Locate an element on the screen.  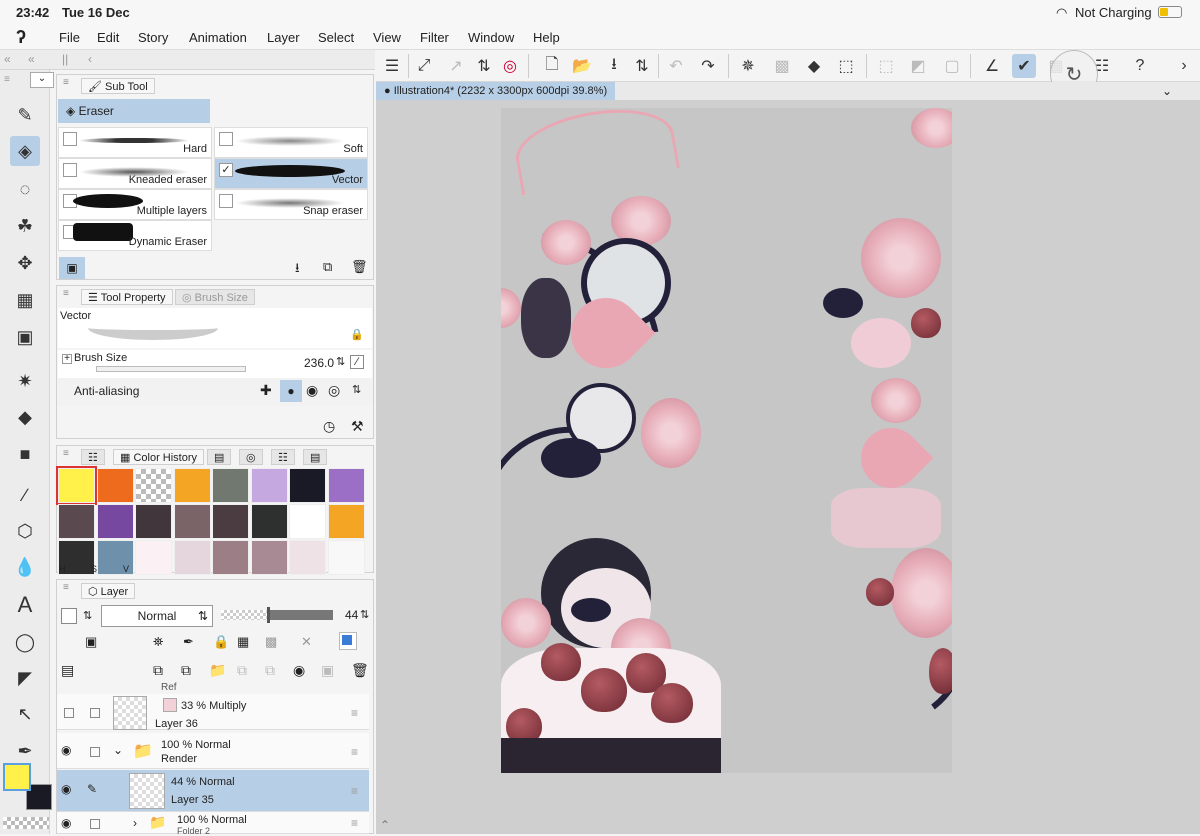
visibility-checkbox is located at coordinates (69, 713).